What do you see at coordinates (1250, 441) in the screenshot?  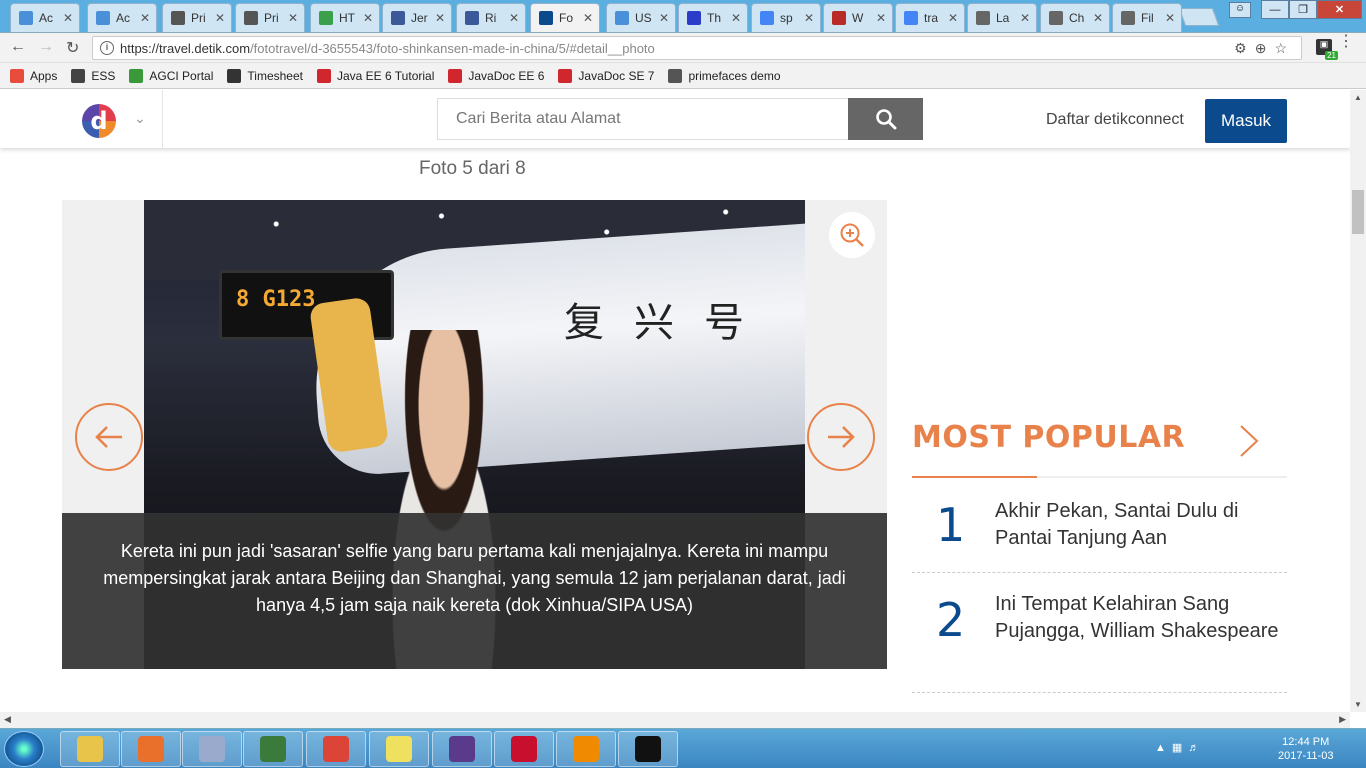 I see `chevron-right-icon` at bounding box center [1250, 441].